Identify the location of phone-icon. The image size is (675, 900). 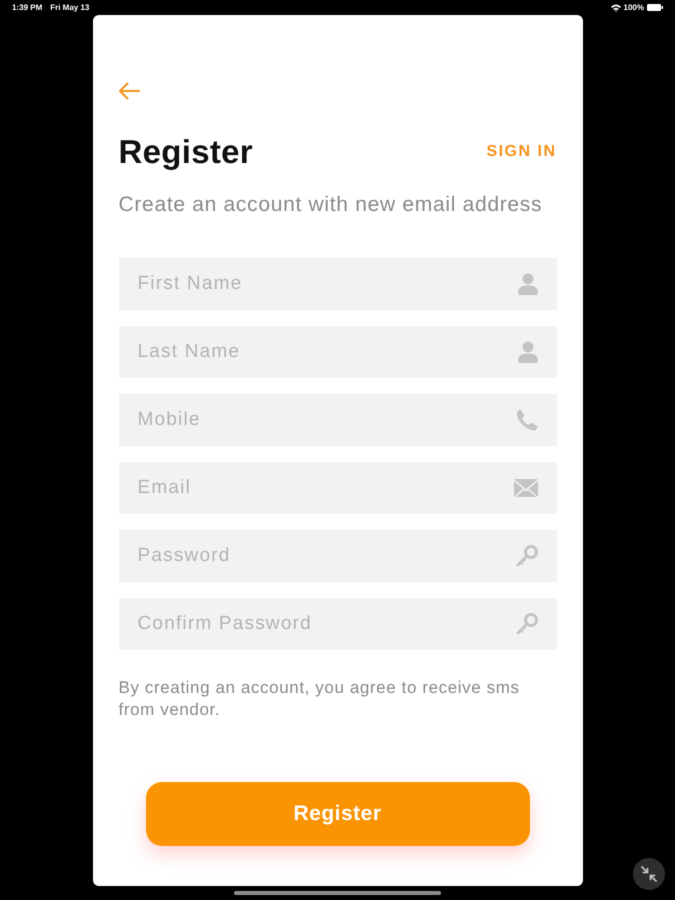
(527, 420).